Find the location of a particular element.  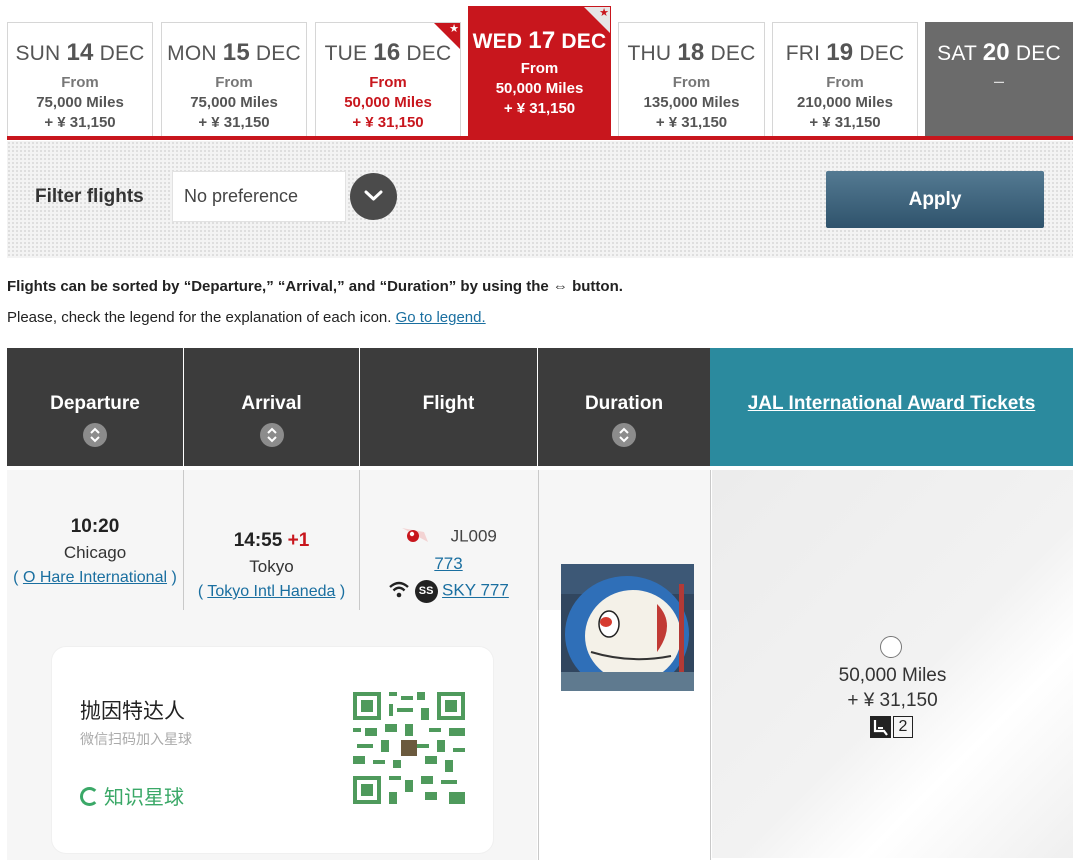

date-label: FRI 19 DEC is located at coordinates (845, 53).